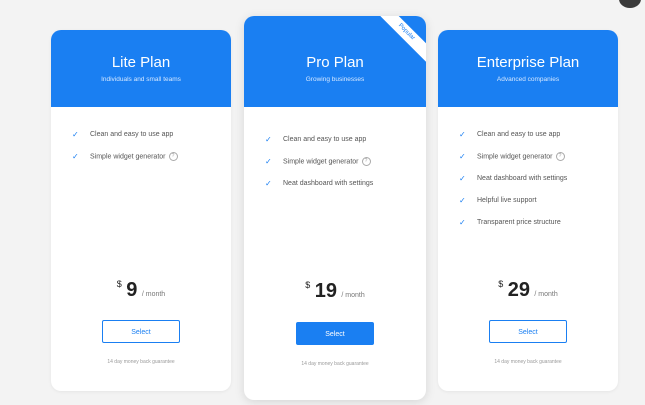  What do you see at coordinates (132, 290) in the screenshot?
I see `price-amount: 9` at bounding box center [132, 290].